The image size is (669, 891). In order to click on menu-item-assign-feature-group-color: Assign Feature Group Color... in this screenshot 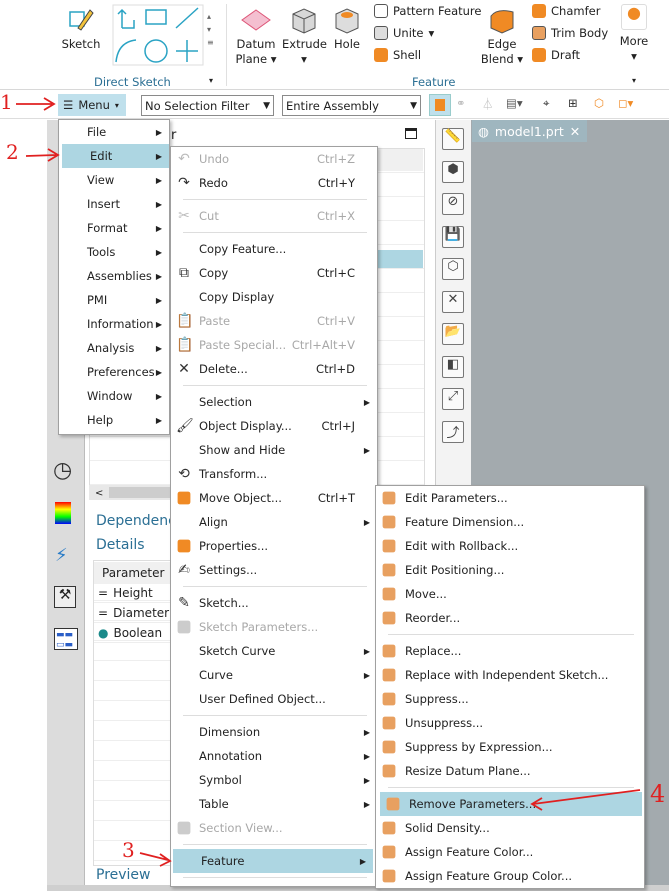, I will do `click(510, 876)`.